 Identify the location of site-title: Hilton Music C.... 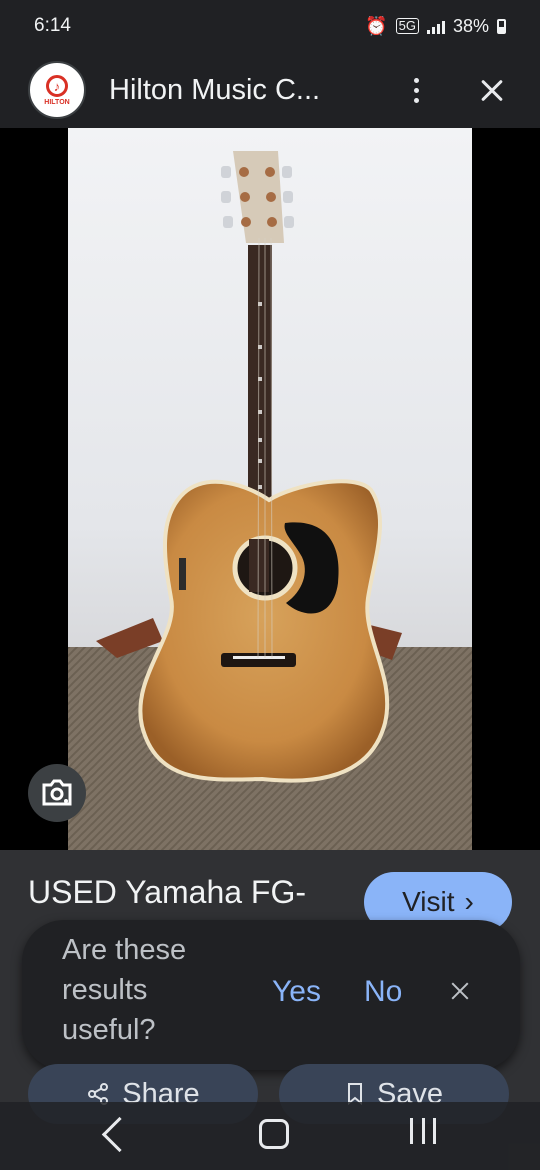
(215, 89).